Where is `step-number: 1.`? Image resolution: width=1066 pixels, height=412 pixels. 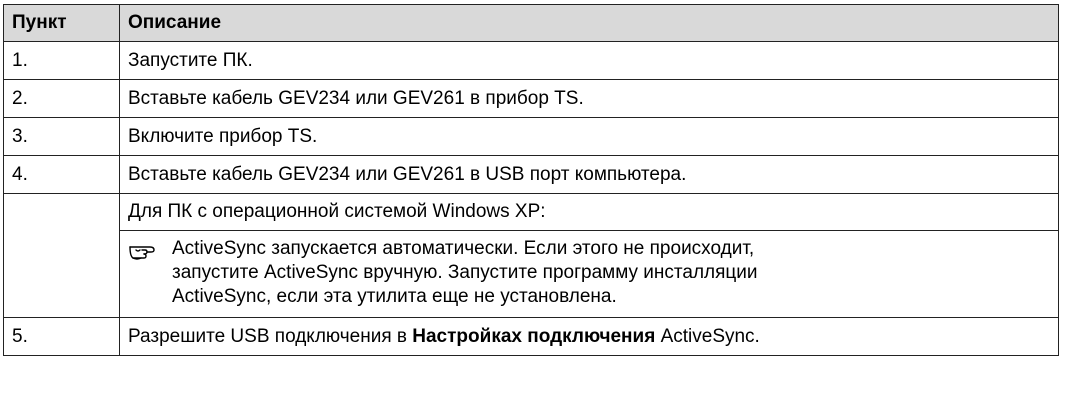 step-number: 1. is located at coordinates (61, 60).